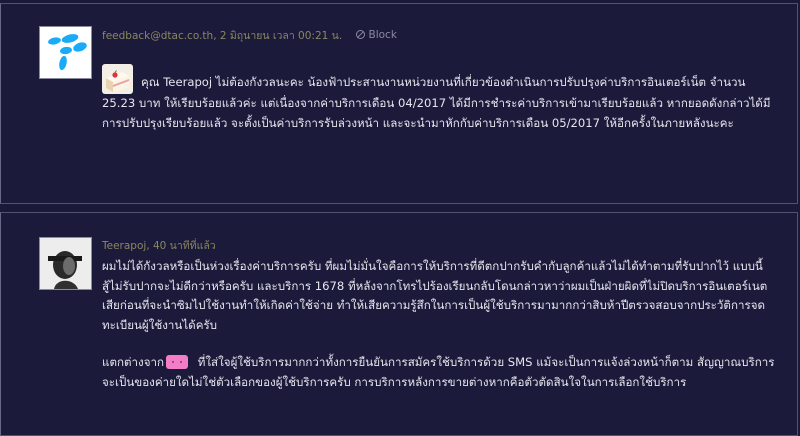 The width and height of the screenshot is (800, 436). What do you see at coordinates (278, 36) in the screenshot?
I see `timestamp: , 2 มิถุนายน เวลา 00:21 น.` at bounding box center [278, 36].